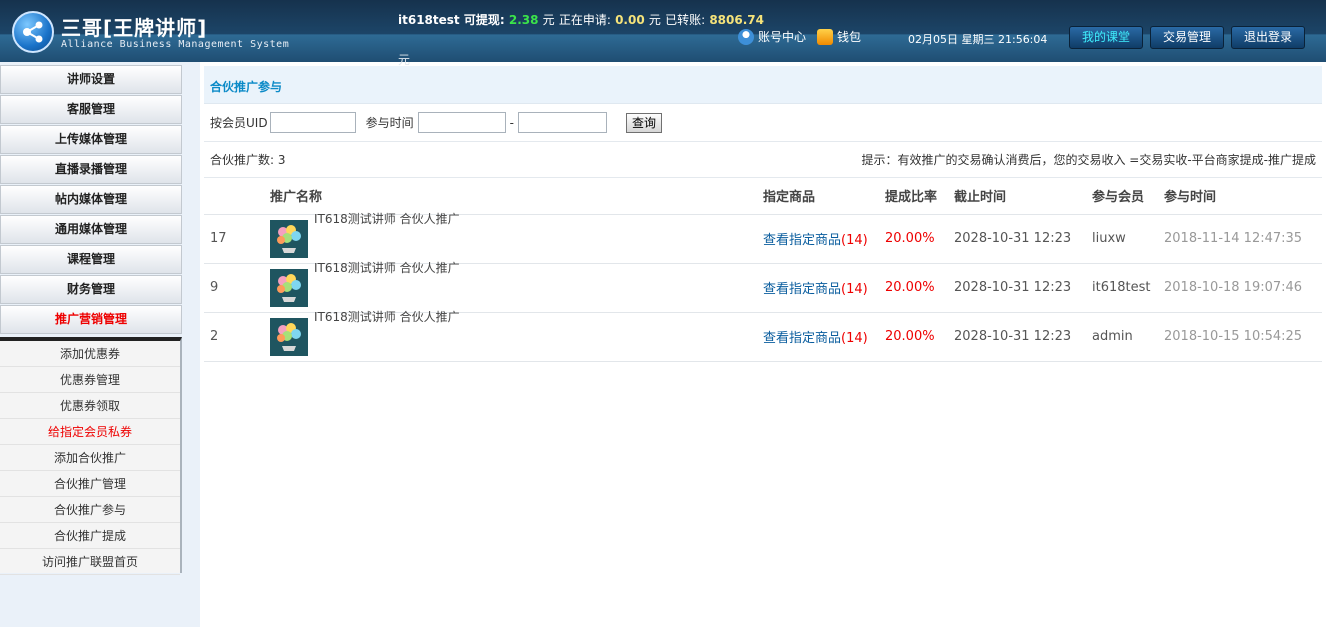  I want to click on row-id: 2, so click(237, 337).